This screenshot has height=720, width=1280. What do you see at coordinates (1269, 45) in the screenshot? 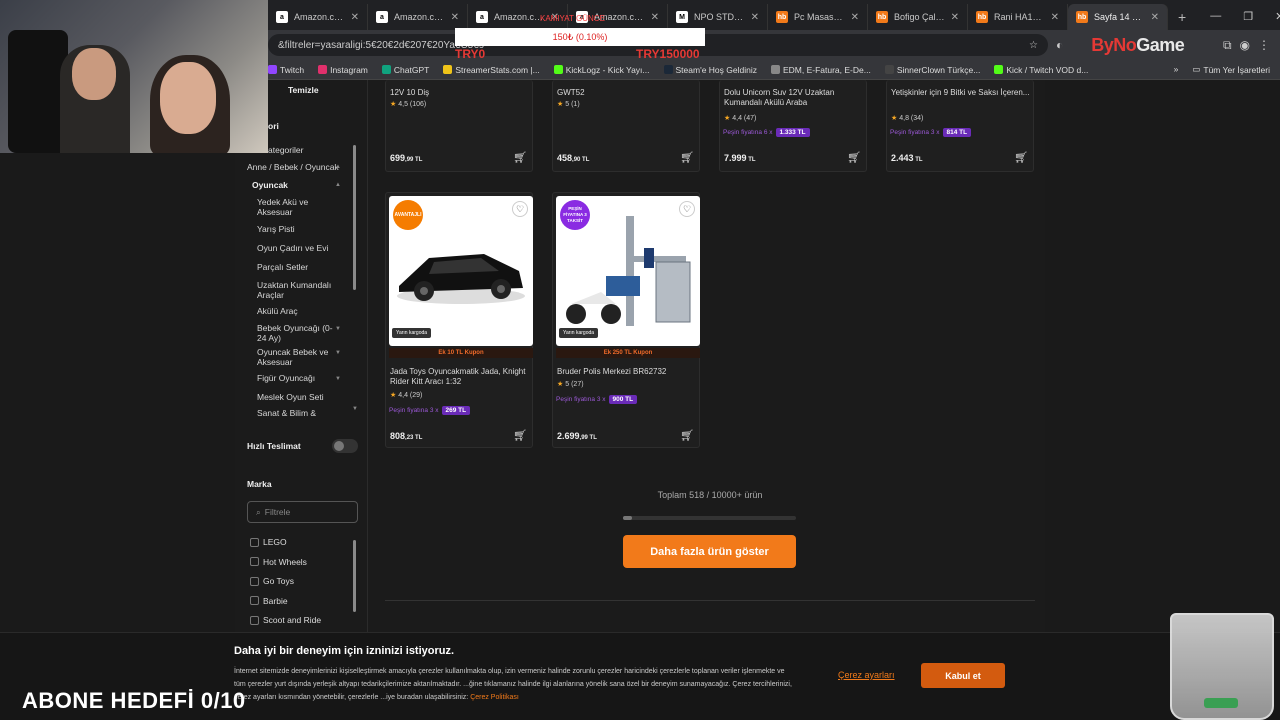
I see `menu-icon: ⋮` at bounding box center [1269, 45].